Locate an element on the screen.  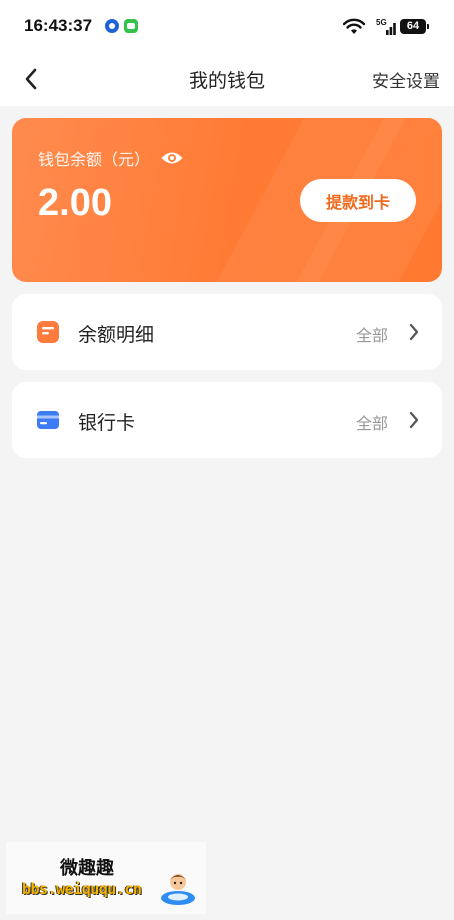
cellular-signal-icon: 5G is located at coordinates (386, 26).